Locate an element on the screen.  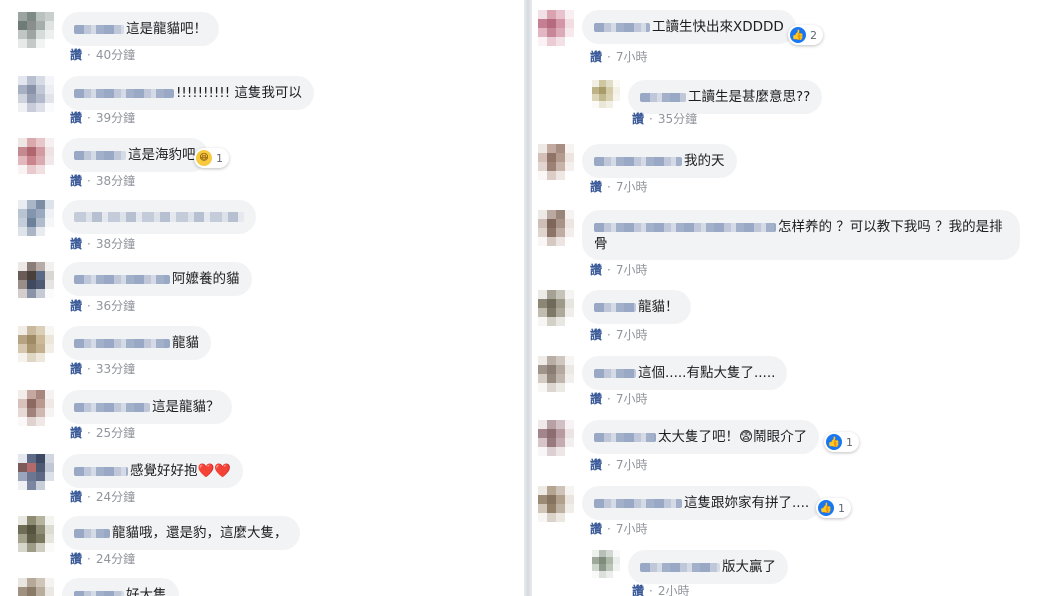
comment-bubble is located at coordinates (159, 217).